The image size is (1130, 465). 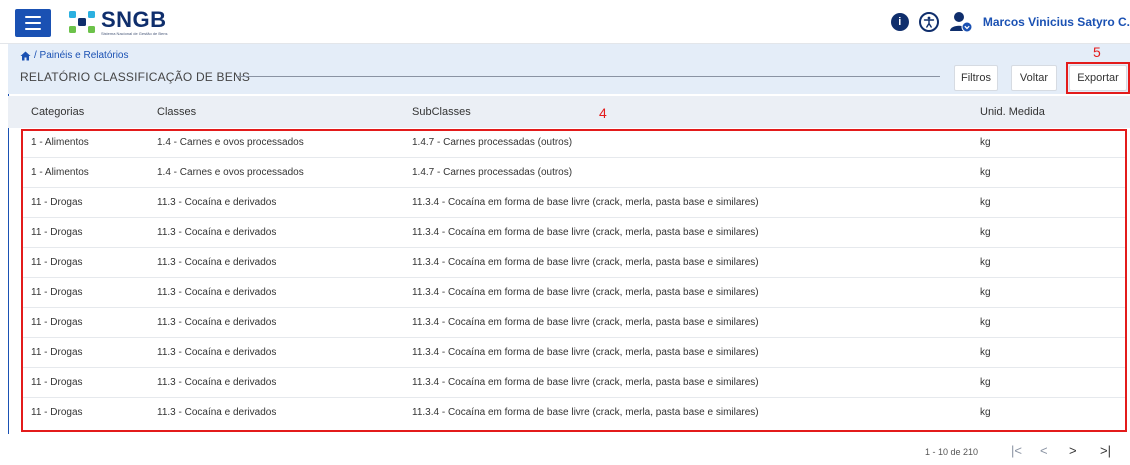 What do you see at coordinates (1105, 450) in the screenshot?
I see `last-page-icon: >|` at bounding box center [1105, 450].